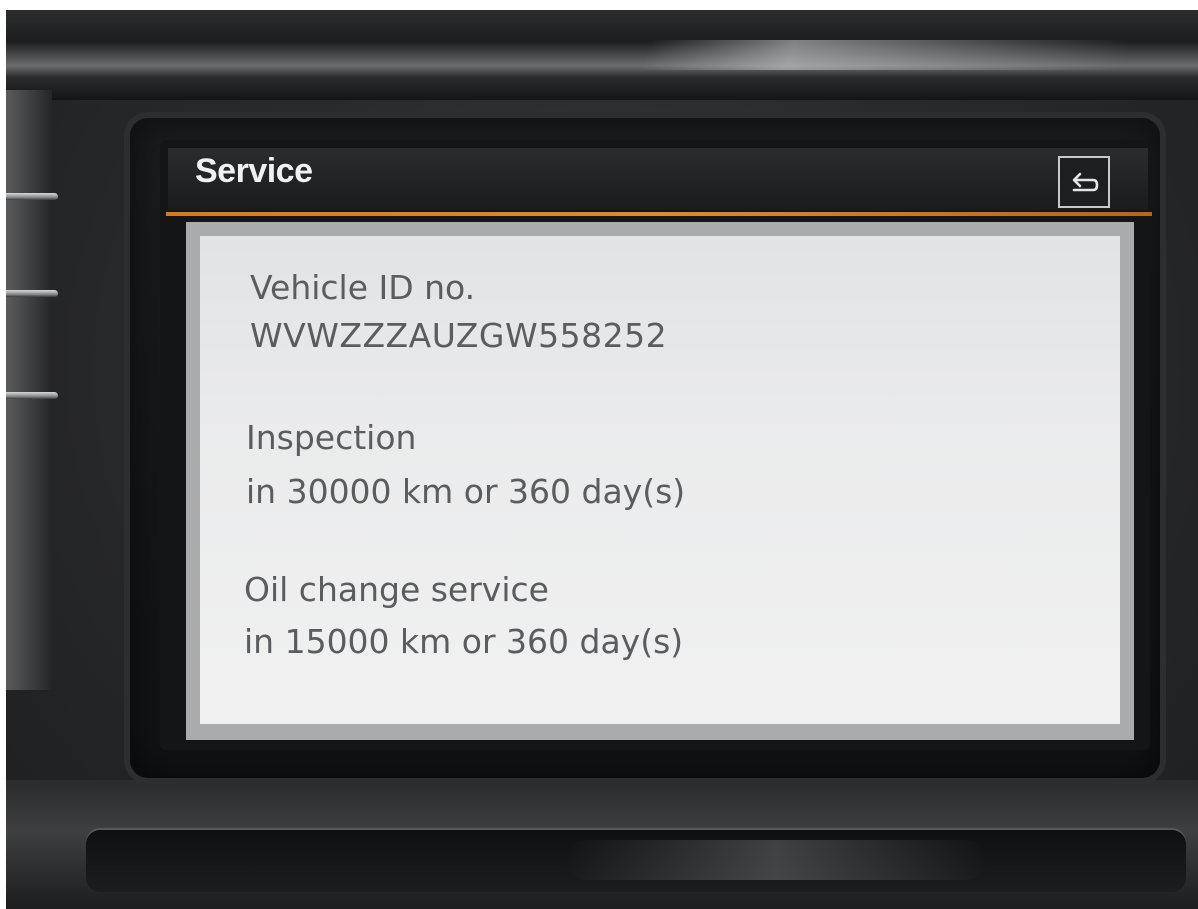 The width and height of the screenshot is (1198, 909). What do you see at coordinates (254, 171) in the screenshot?
I see `page-title: Service` at bounding box center [254, 171].